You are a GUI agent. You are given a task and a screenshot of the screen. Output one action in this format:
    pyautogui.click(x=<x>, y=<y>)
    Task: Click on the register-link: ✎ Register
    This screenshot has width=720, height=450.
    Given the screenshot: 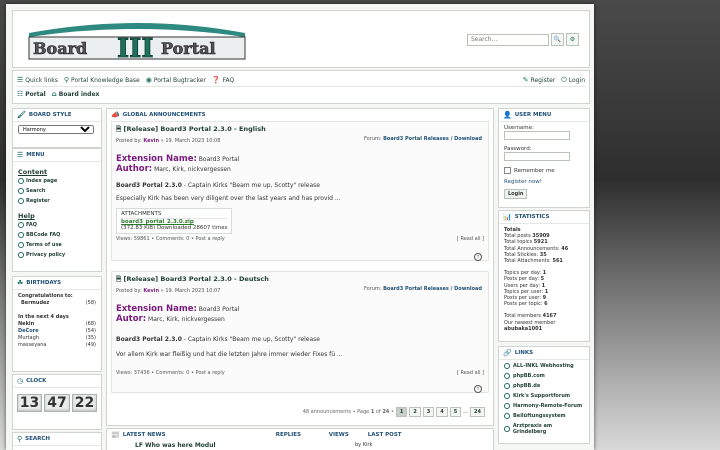 What is the action you would take?
    pyautogui.click(x=539, y=80)
    